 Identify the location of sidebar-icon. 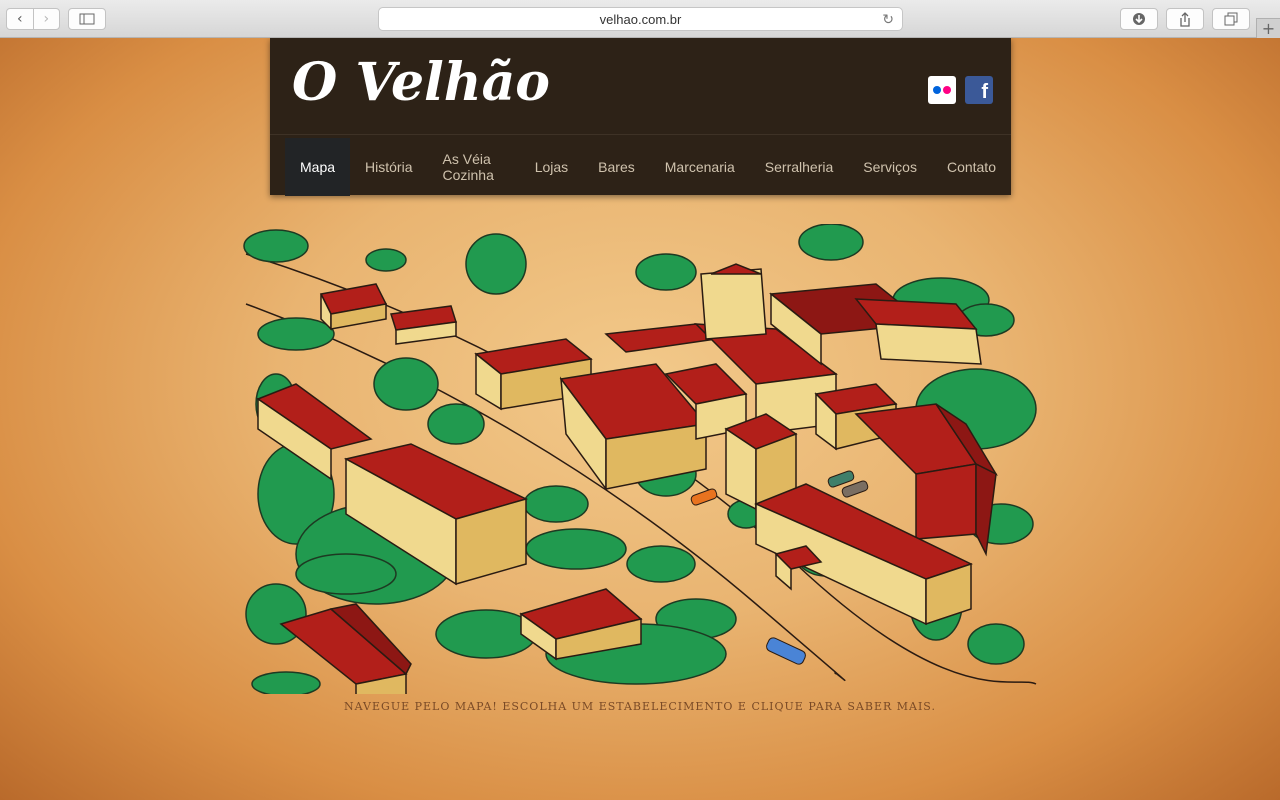
(87, 19).